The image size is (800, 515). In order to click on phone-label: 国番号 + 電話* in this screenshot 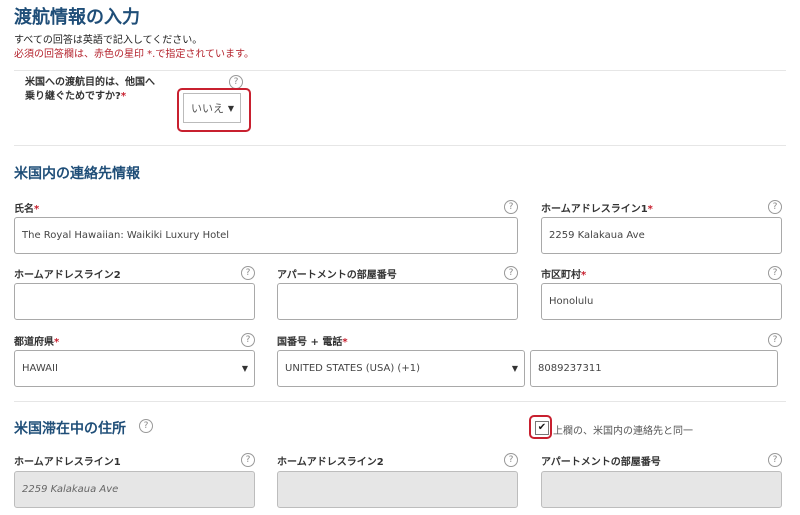, I will do `click(312, 342)`.